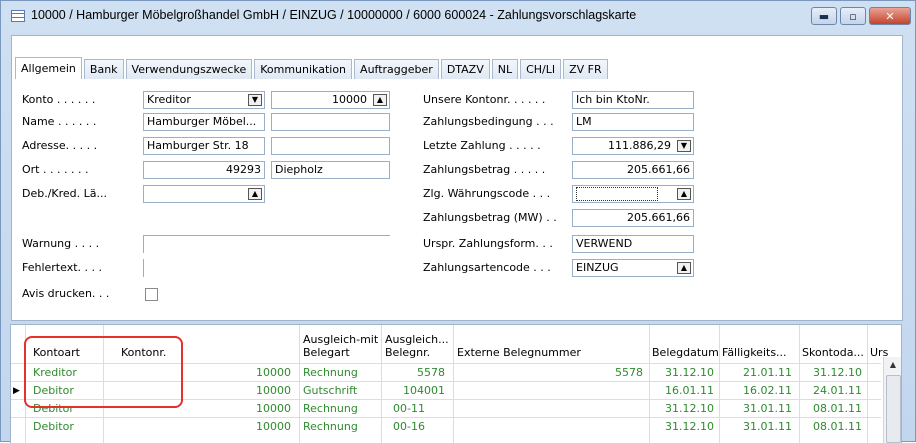 The image size is (916, 443). What do you see at coordinates (409, 409) in the screenshot?
I see `cell-belegnr: 00-11` at bounding box center [409, 409].